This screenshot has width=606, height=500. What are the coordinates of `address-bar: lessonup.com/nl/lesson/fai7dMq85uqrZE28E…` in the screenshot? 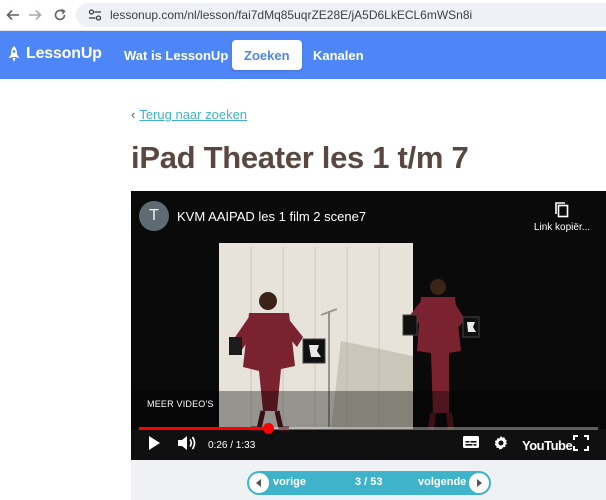 It's located at (341, 15).